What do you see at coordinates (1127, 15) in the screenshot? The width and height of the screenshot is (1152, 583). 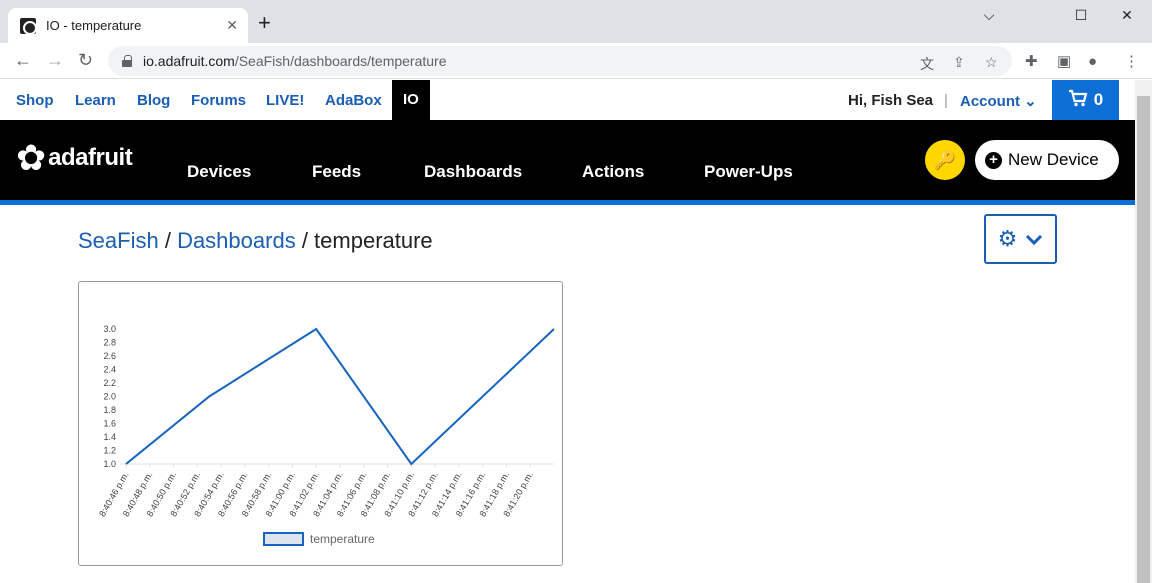 I see `close-window-icon: ✕` at bounding box center [1127, 15].